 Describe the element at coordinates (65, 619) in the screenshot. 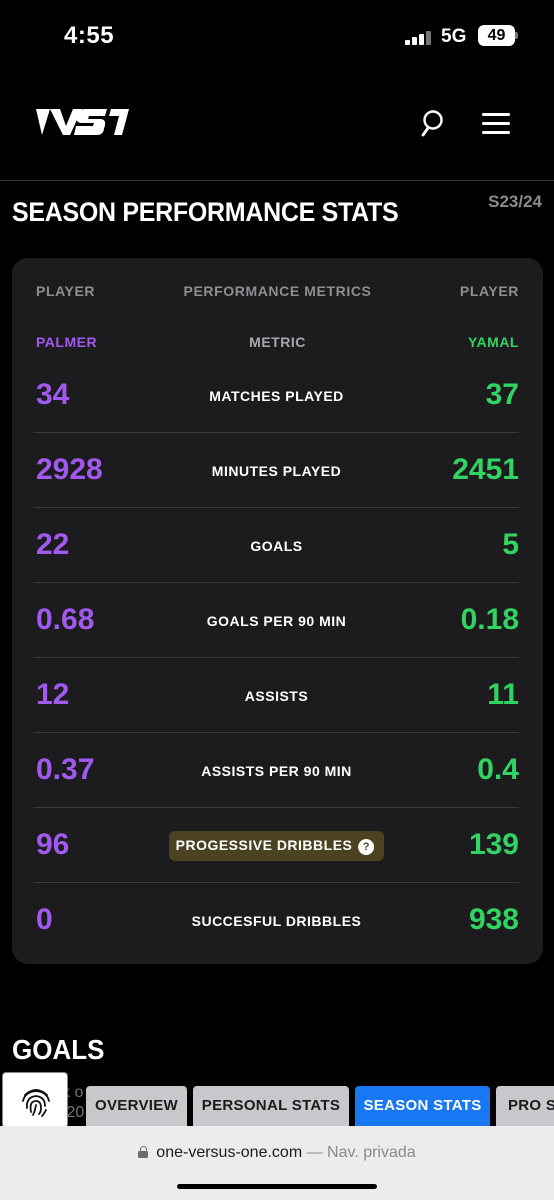

I see `palmer-value: 0.68` at that location.